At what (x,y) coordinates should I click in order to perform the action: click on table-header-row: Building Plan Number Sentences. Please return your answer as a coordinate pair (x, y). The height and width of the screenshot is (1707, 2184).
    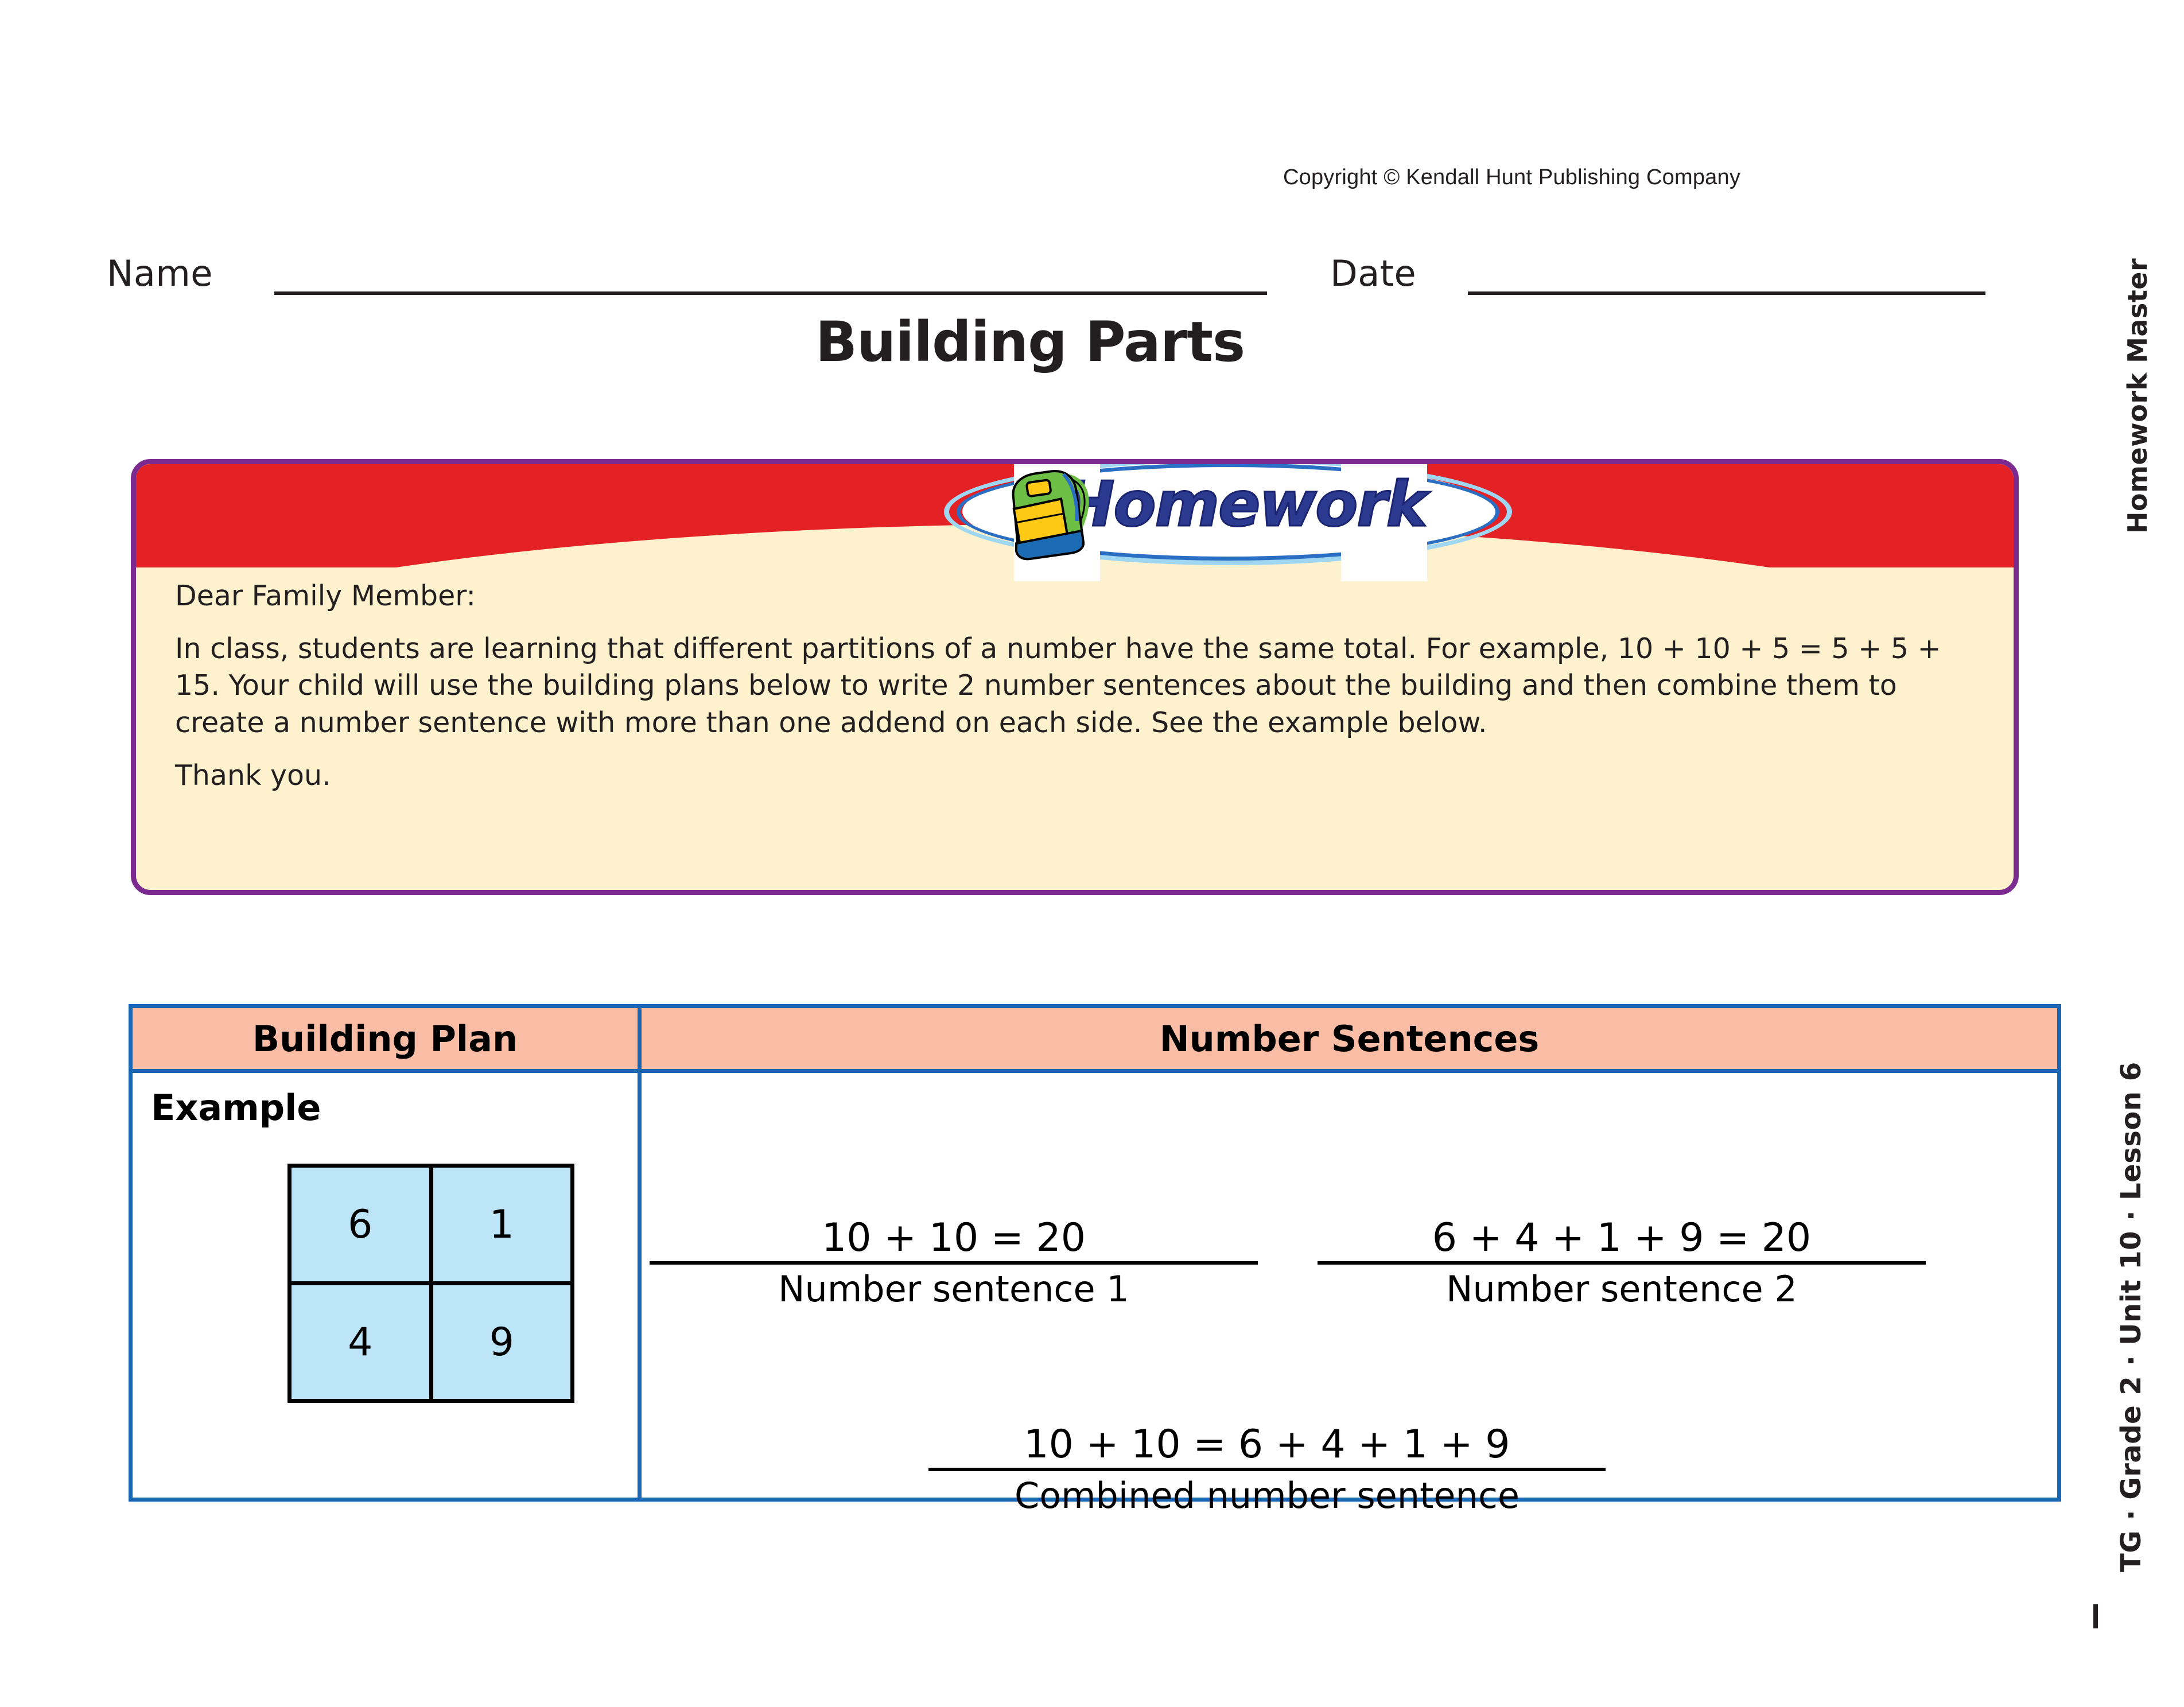
    Looking at the image, I should click on (1095, 1038).